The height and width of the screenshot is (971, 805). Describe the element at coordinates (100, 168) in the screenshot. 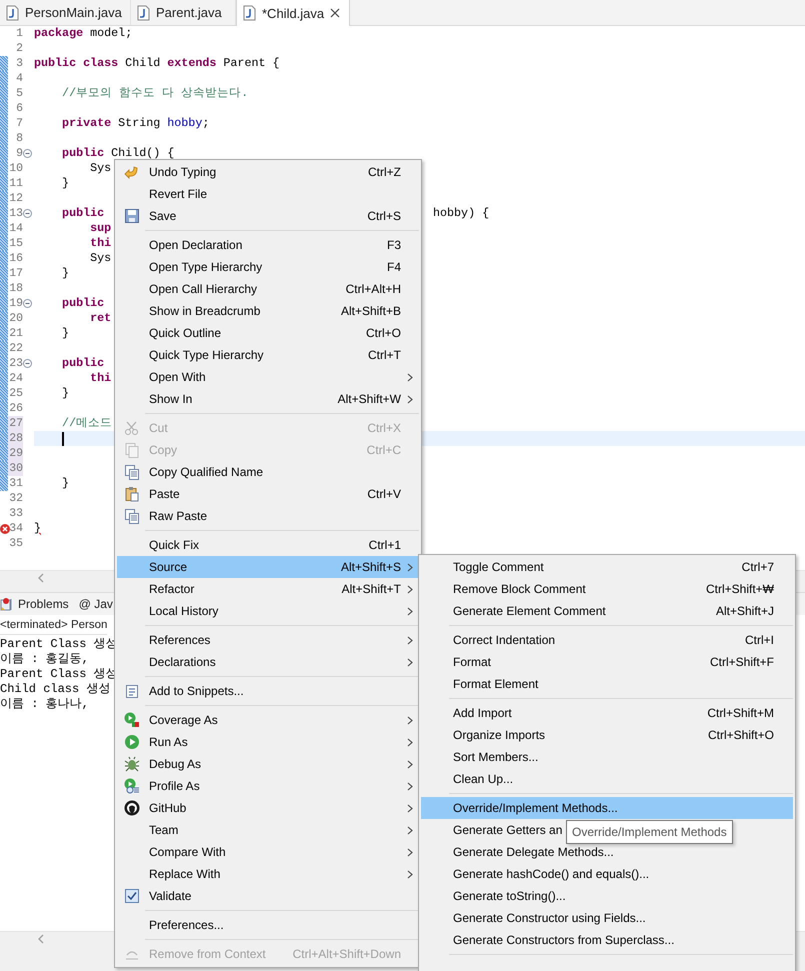

I see `code-line: Sys` at that location.